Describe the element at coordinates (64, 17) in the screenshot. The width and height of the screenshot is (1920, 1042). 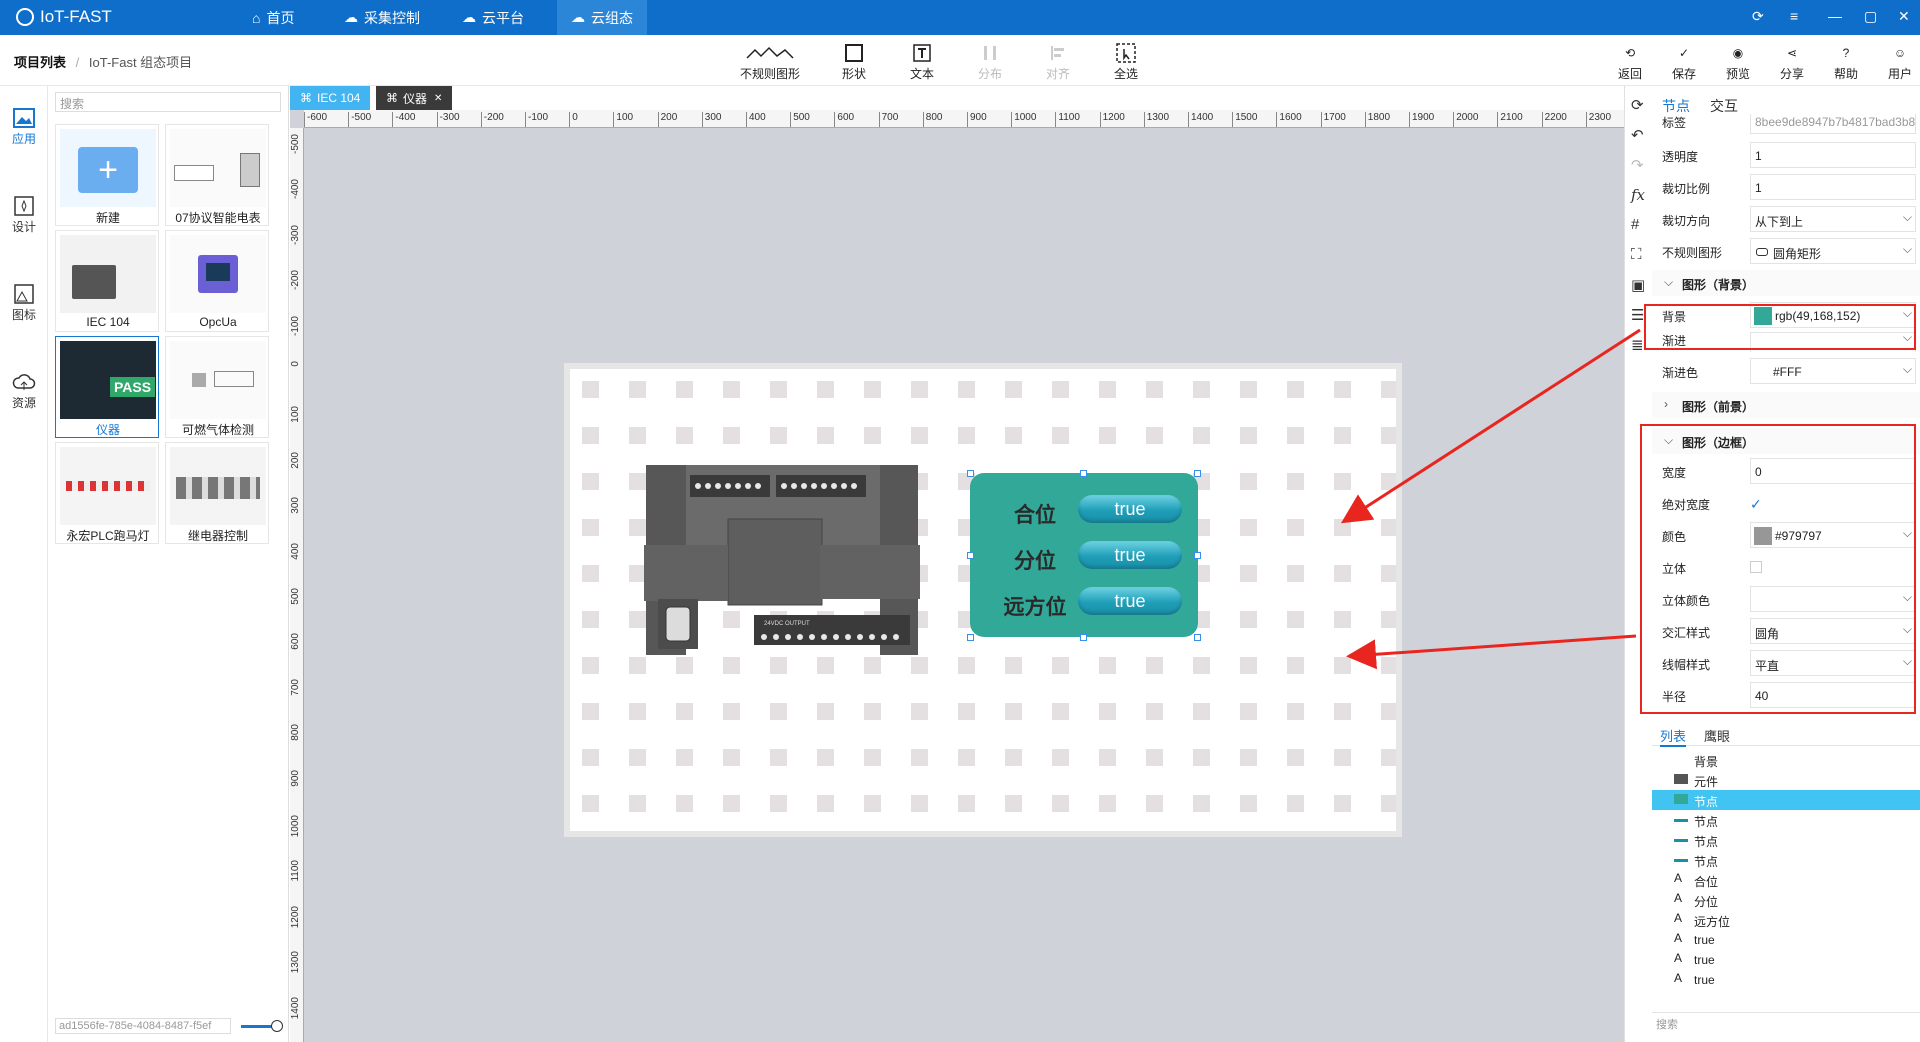
I see `app-logo: IoT-FAST` at that location.